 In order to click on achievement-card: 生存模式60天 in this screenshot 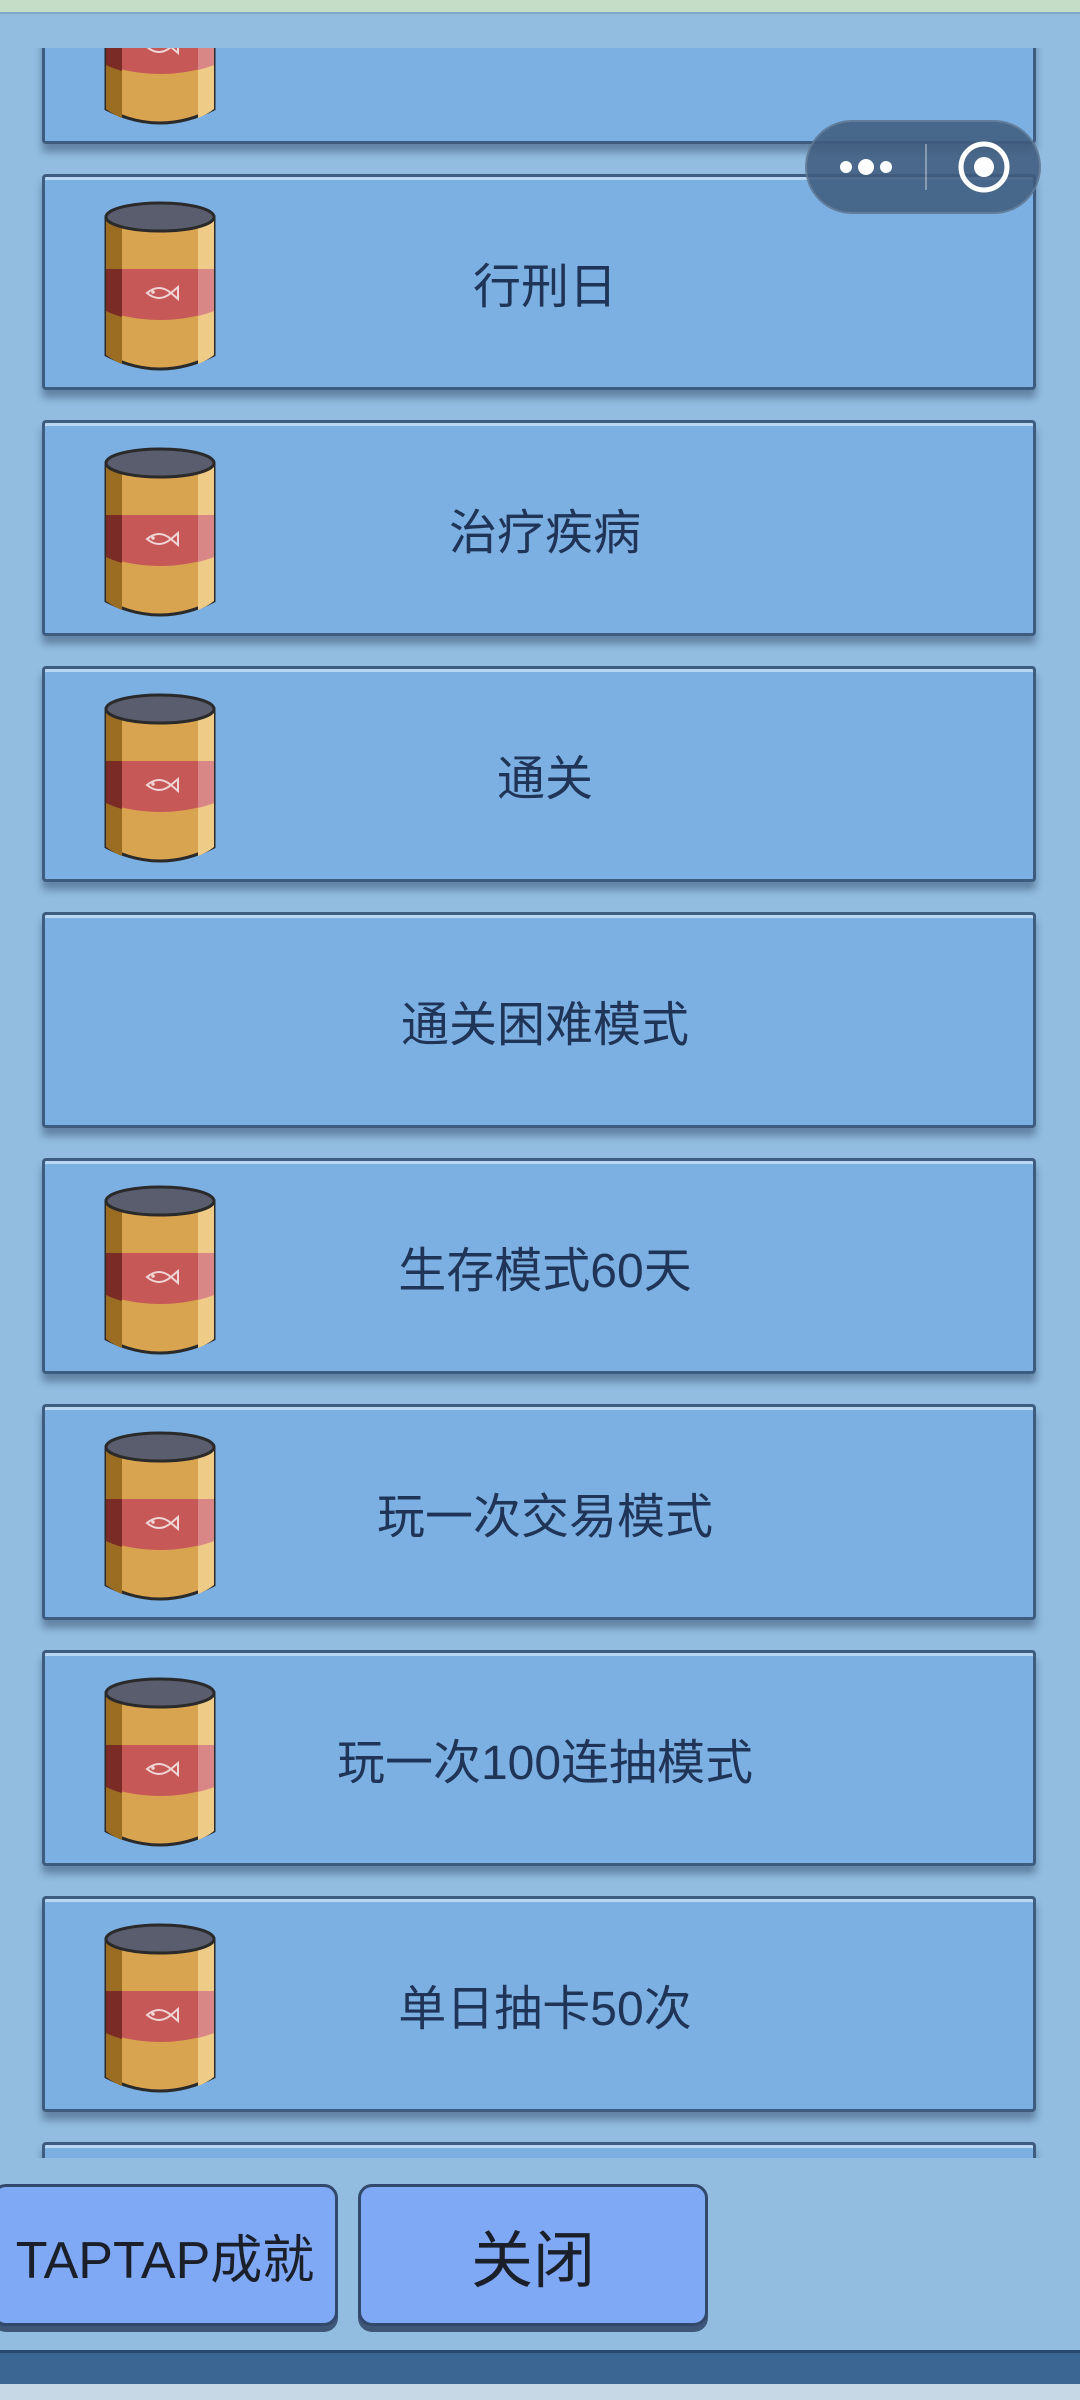, I will do `click(539, 1266)`.